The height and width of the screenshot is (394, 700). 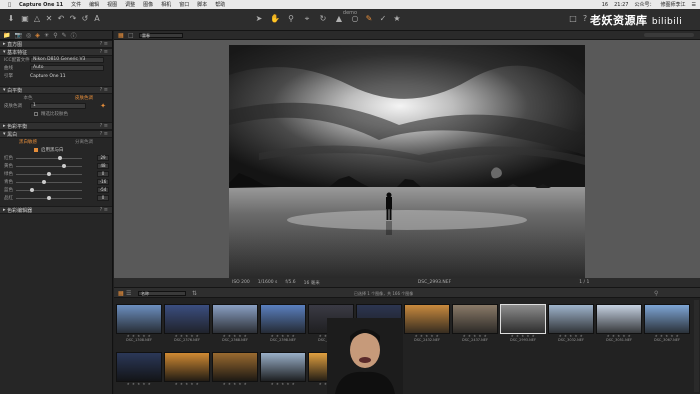 I want to click on tab-exposure-icon: ☀, so click(x=46, y=35).